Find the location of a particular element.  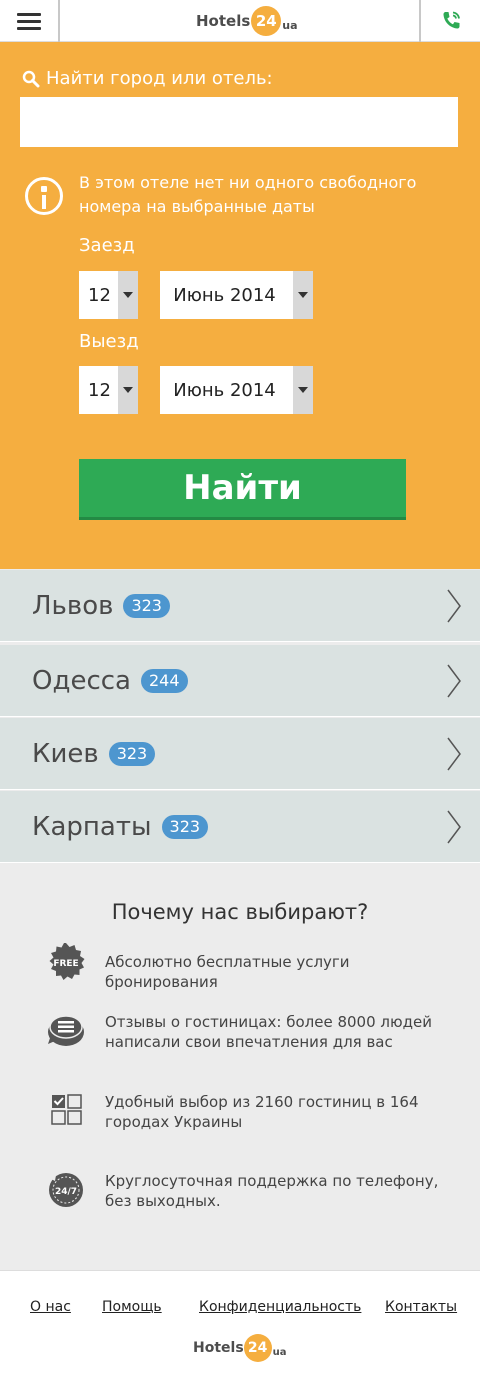

info-icon is located at coordinates (44, 196).